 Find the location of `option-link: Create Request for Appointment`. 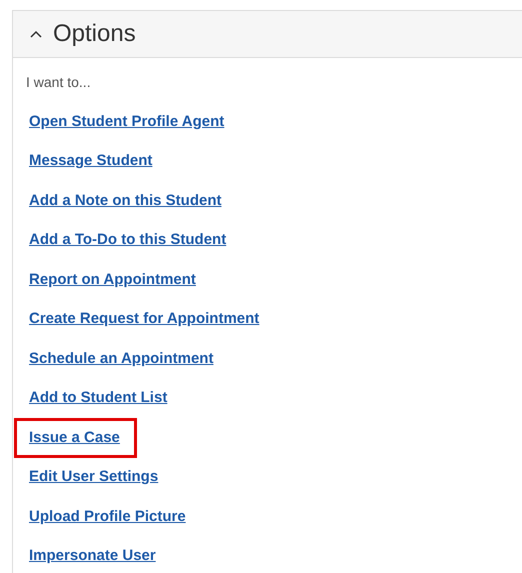

option-link: Create Request for Appointment is located at coordinates (144, 319).